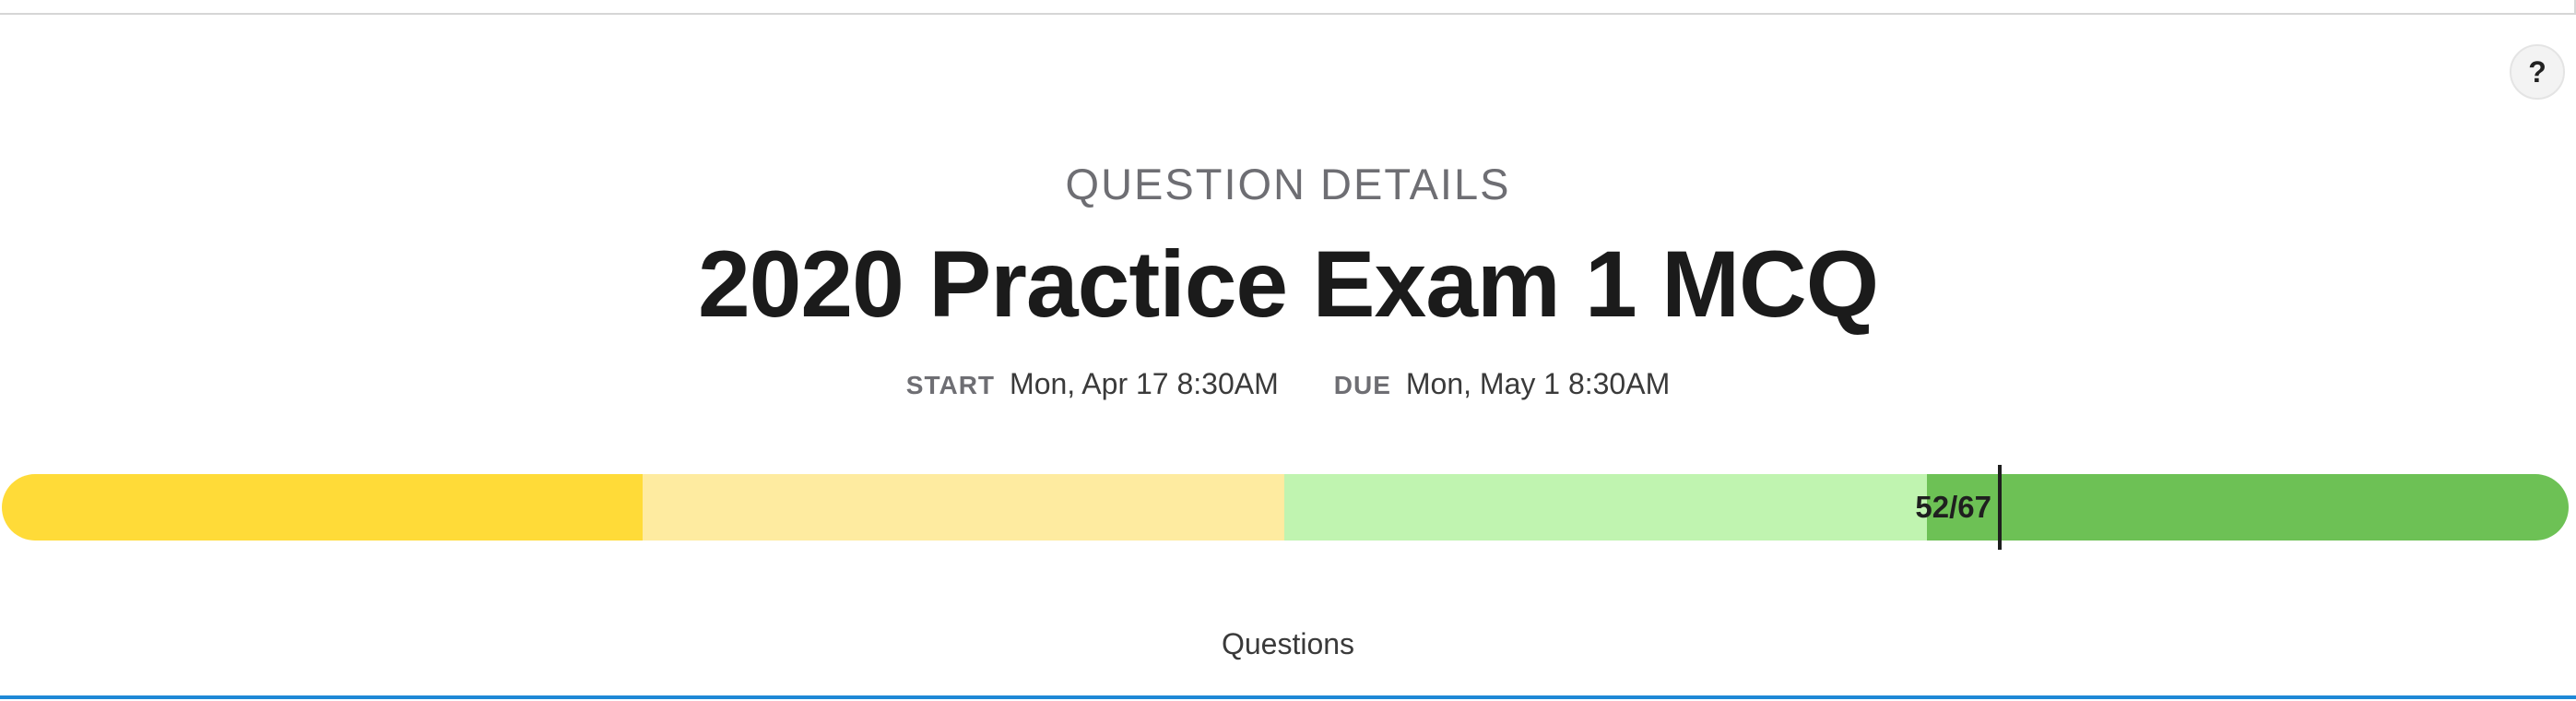 The width and height of the screenshot is (2576, 701). I want to click on start-date-label: START, so click(950, 385).